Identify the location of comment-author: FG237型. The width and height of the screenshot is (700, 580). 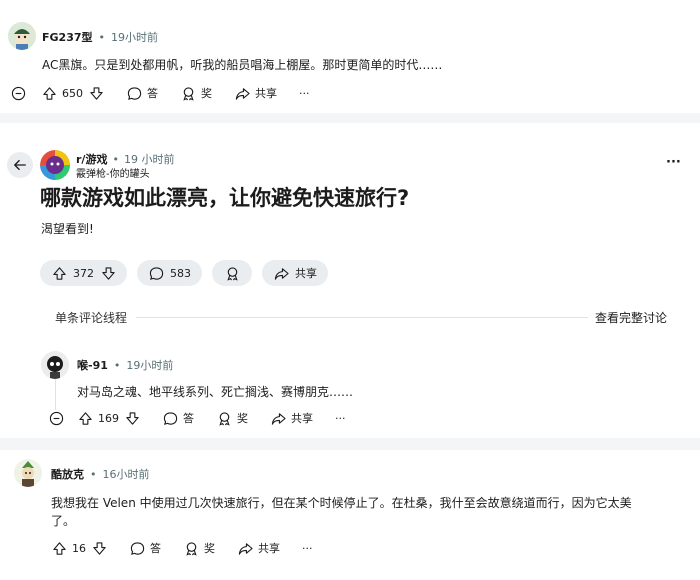
(67, 37).